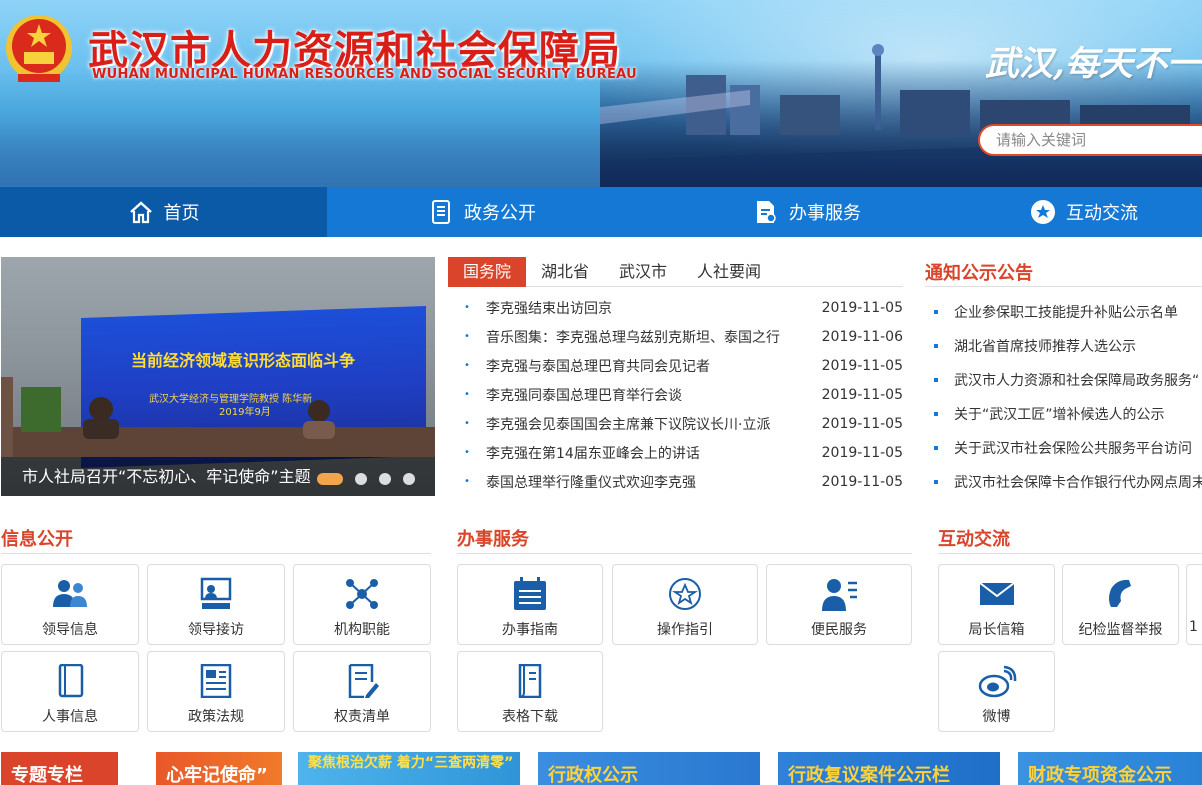 The width and height of the screenshot is (1202, 785). What do you see at coordinates (530, 681) in the screenshot?
I see `form-download-icon` at bounding box center [530, 681].